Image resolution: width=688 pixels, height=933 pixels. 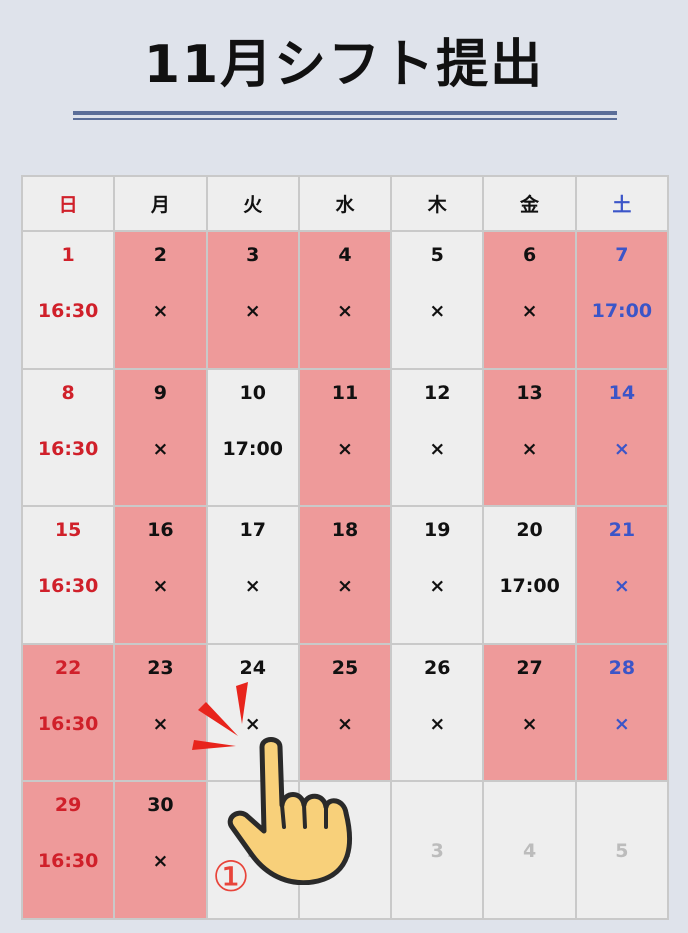 What do you see at coordinates (530, 851) in the screenshot?
I see `next-month-cell-4: 4` at bounding box center [530, 851].